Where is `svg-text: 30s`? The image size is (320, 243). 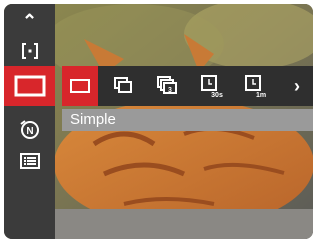 svg-text: 30s is located at coordinates (217, 95).